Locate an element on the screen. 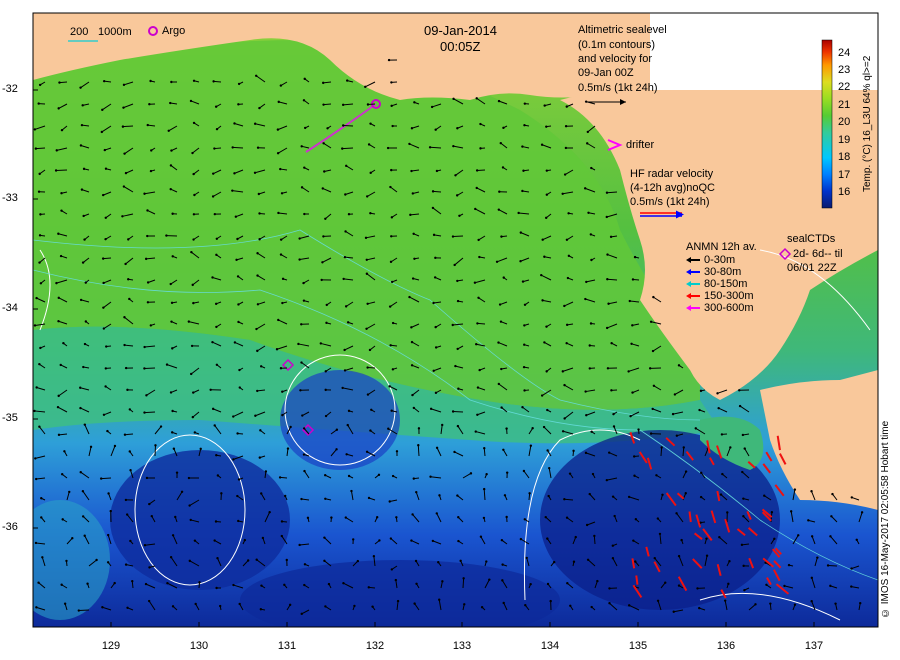  colorbar is located at coordinates (827, 124).